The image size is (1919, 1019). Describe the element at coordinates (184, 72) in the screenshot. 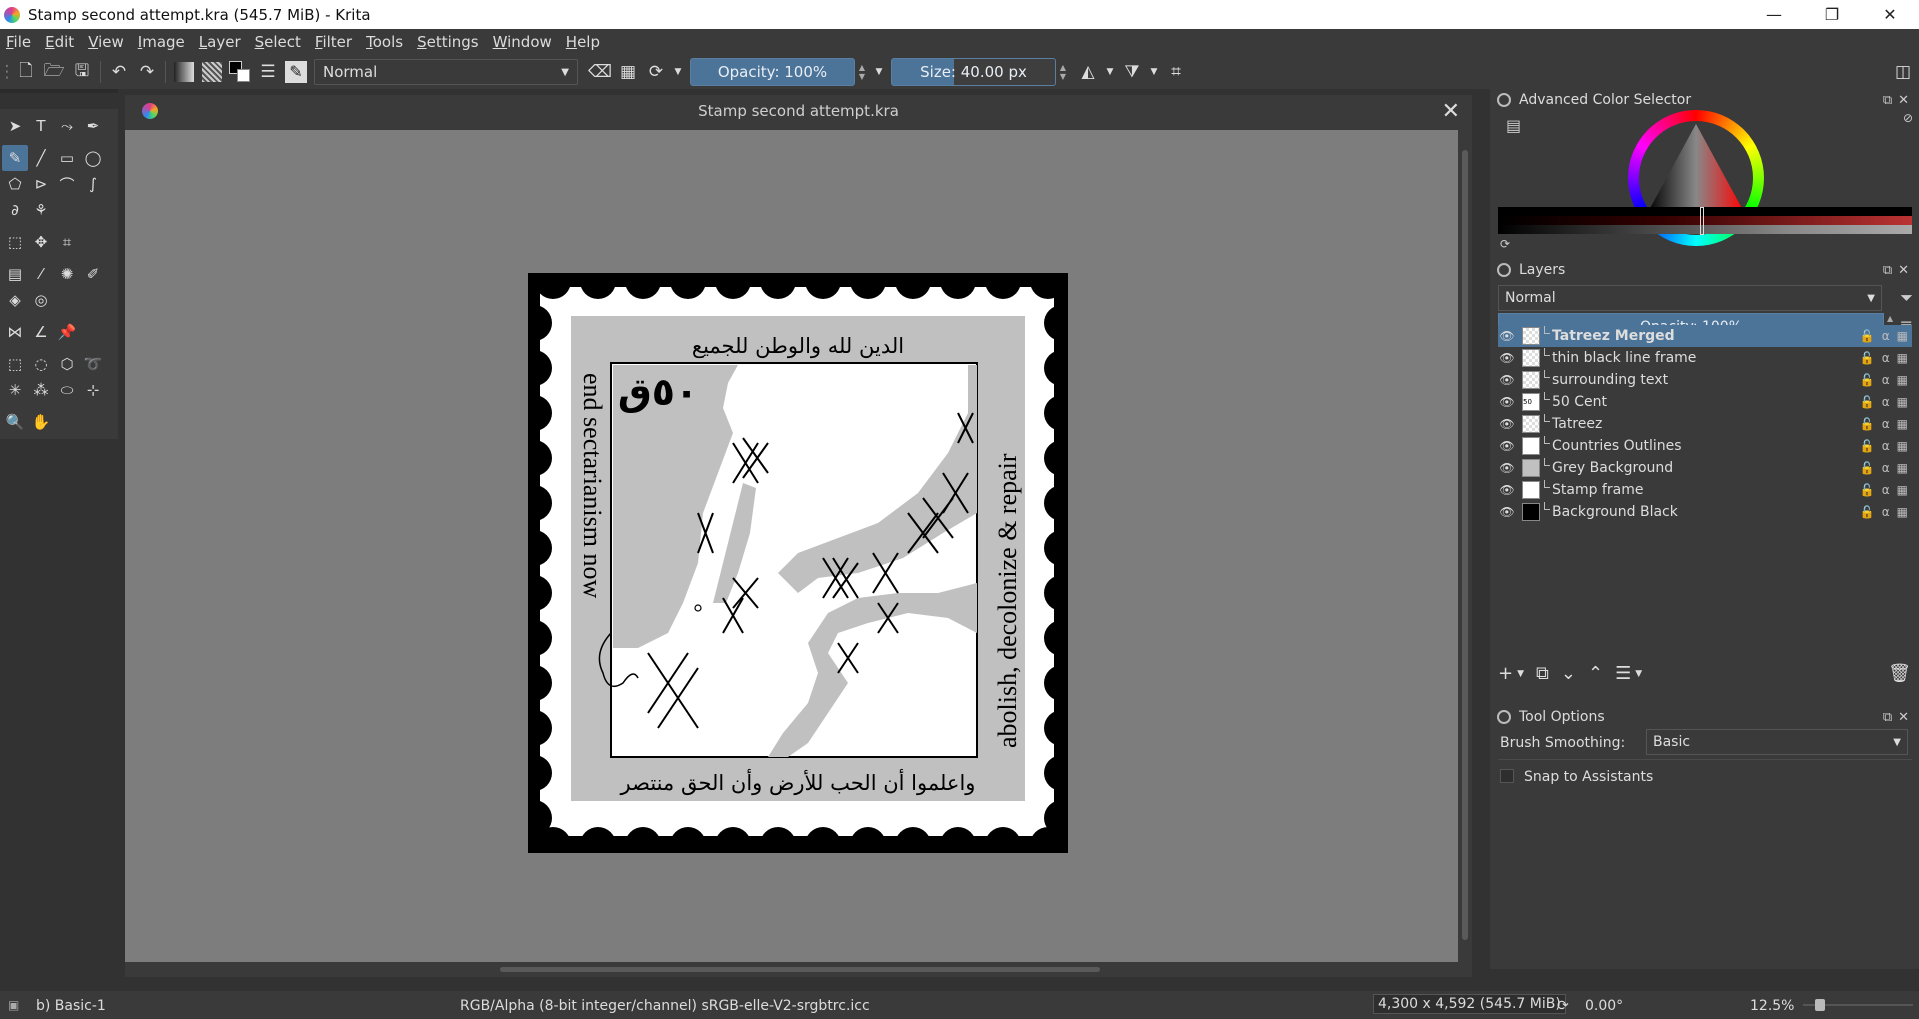

I see `gradient-preset-icon` at that location.